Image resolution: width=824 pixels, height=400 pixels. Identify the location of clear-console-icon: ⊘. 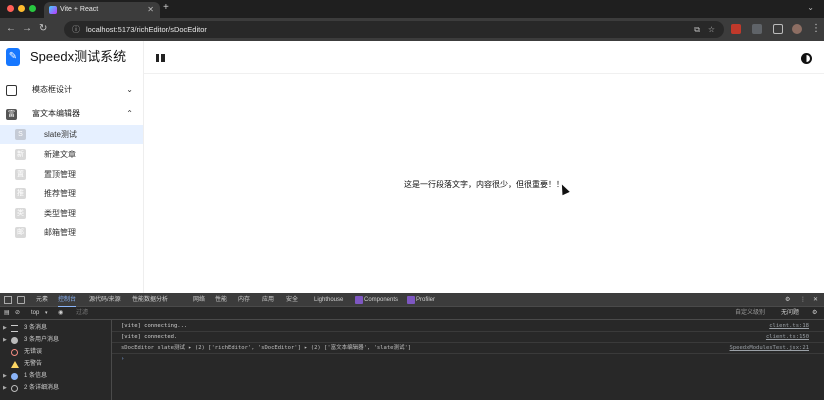
(17, 313).